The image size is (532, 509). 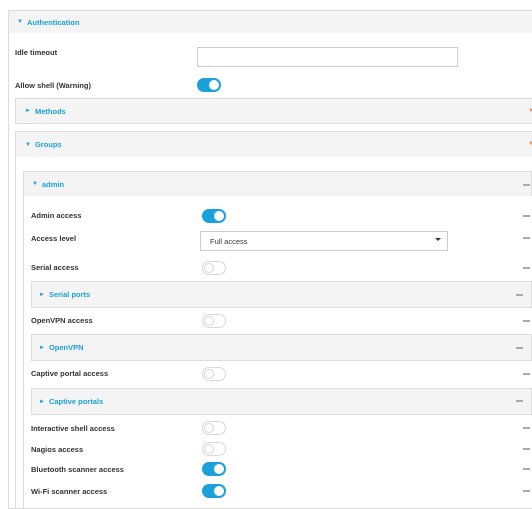 What do you see at coordinates (70, 373) in the screenshot?
I see `captive-portal-access-label: Captive portal access` at bounding box center [70, 373].